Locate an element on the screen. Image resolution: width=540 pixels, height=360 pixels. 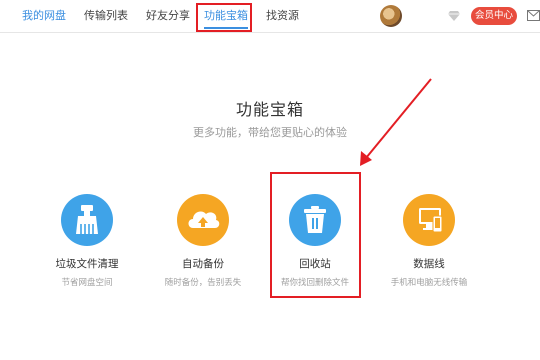
annotation-arrow is located at coordinates (396, 122).